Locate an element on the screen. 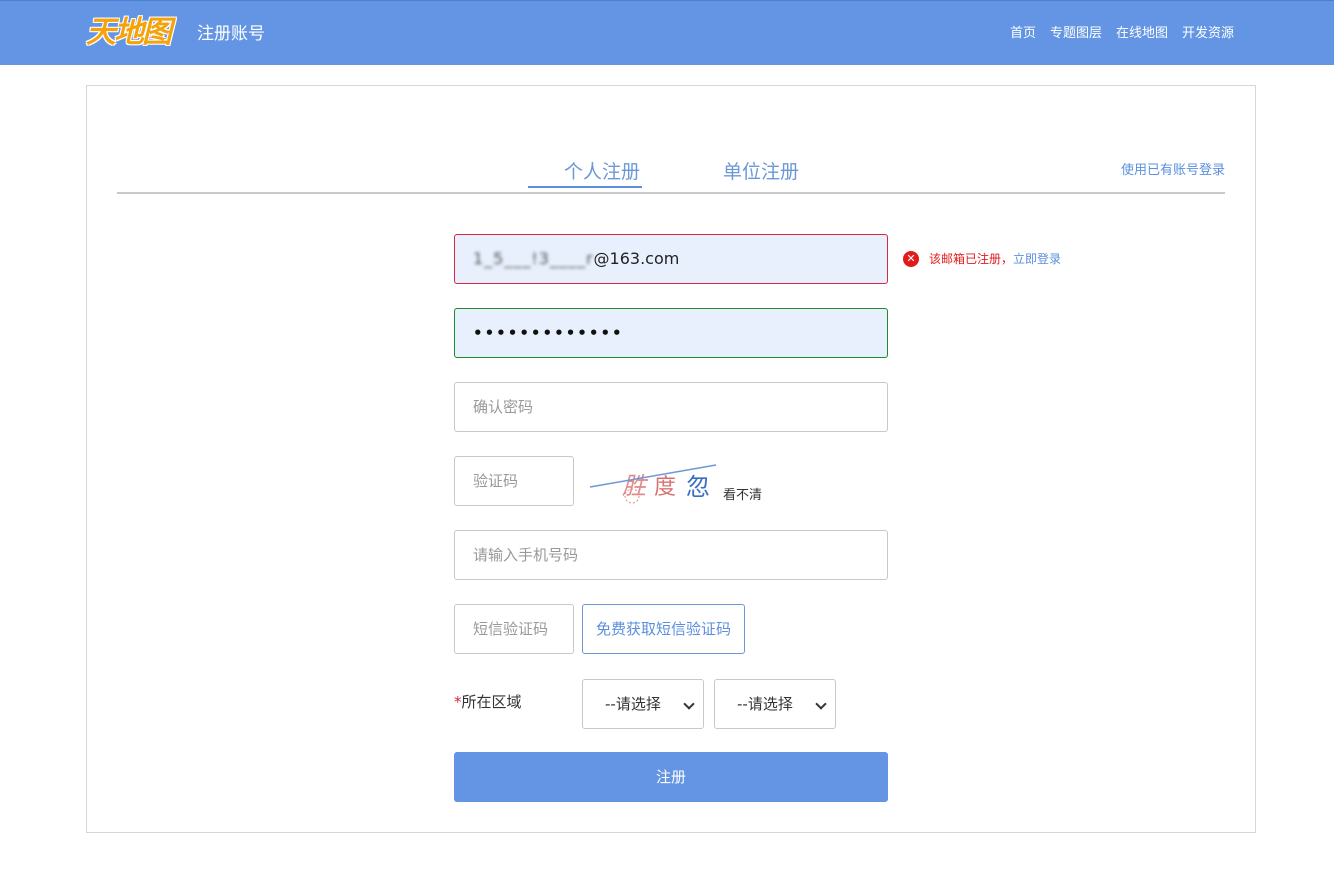 The height and width of the screenshot is (870, 1334). nav-home: 首页 is located at coordinates (1023, 34).